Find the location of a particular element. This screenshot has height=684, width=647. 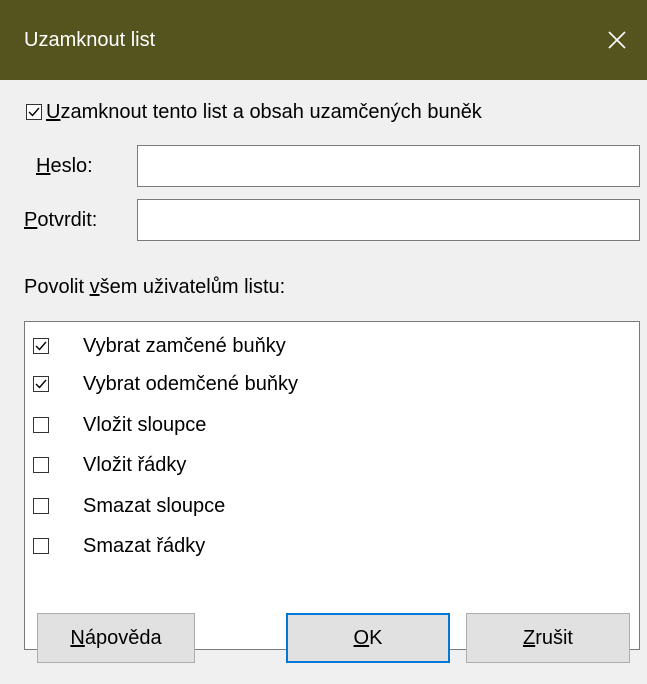

confirm-password-field is located at coordinates (388, 220).